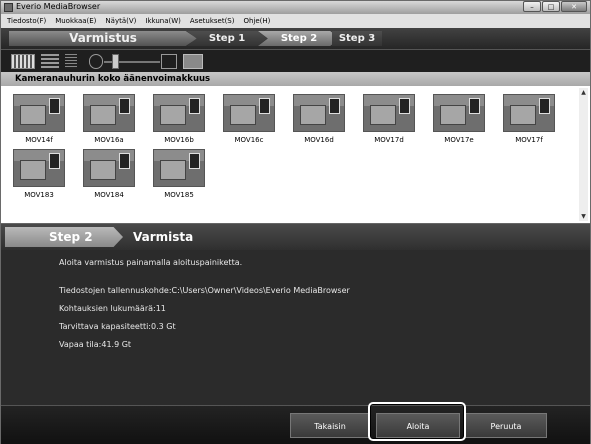 Image resolution: width=591 pixels, height=444 pixels. Describe the element at coordinates (64, 237) in the screenshot. I see `confirm-step-label: Step 2` at that location.